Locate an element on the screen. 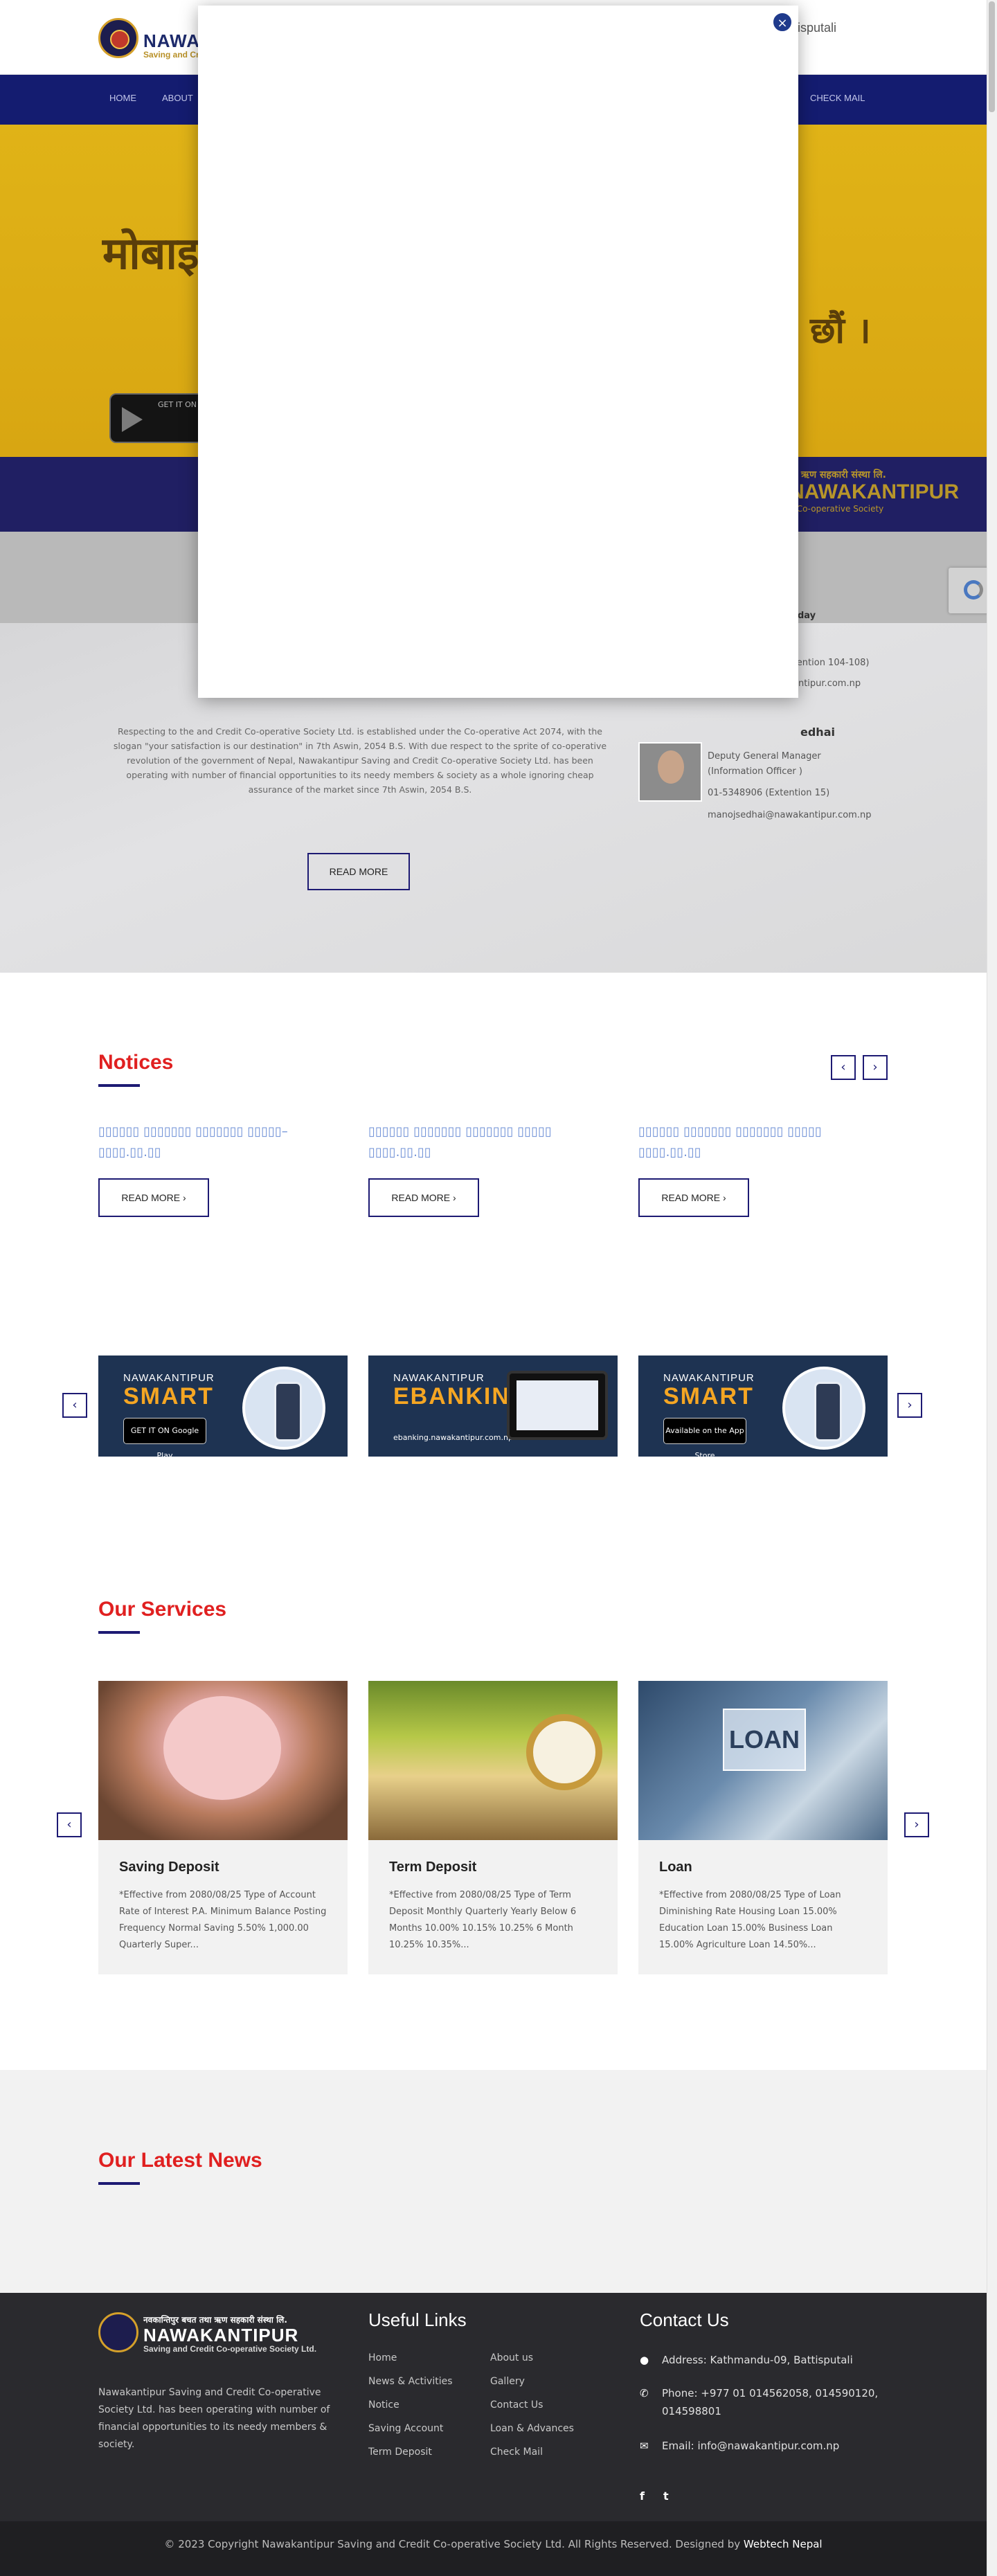 This screenshot has height=2576, width=997. footer-link-saving: Saving Account is located at coordinates (405, 2428).